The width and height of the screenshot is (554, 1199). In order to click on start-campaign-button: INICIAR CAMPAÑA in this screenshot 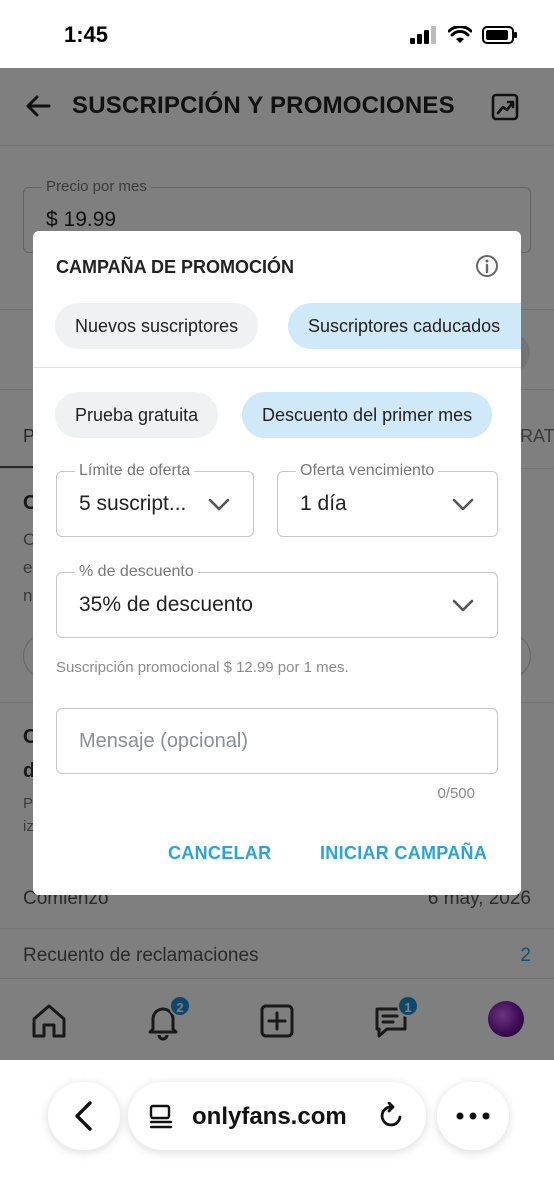, I will do `click(403, 853)`.